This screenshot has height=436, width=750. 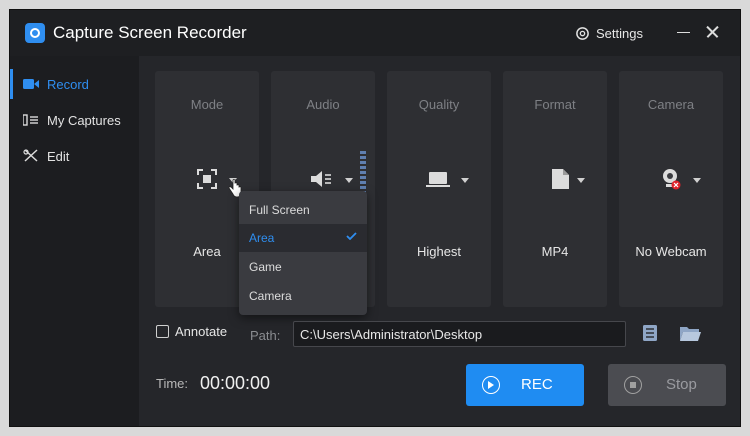 What do you see at coordinates (681, 384) in the screenshot?
I see `stop-label: Stop` at bounding box center [681, 384].